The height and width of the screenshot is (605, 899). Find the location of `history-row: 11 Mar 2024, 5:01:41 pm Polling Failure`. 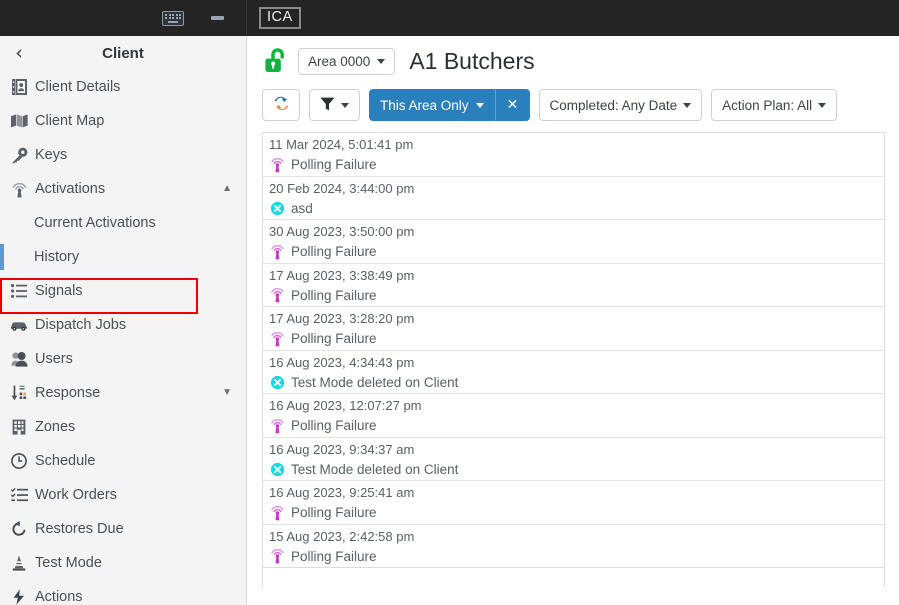

history-row: 11 Mar 2024, 5:01:41 pm Polling Failure is located at coordinates (573, 155).